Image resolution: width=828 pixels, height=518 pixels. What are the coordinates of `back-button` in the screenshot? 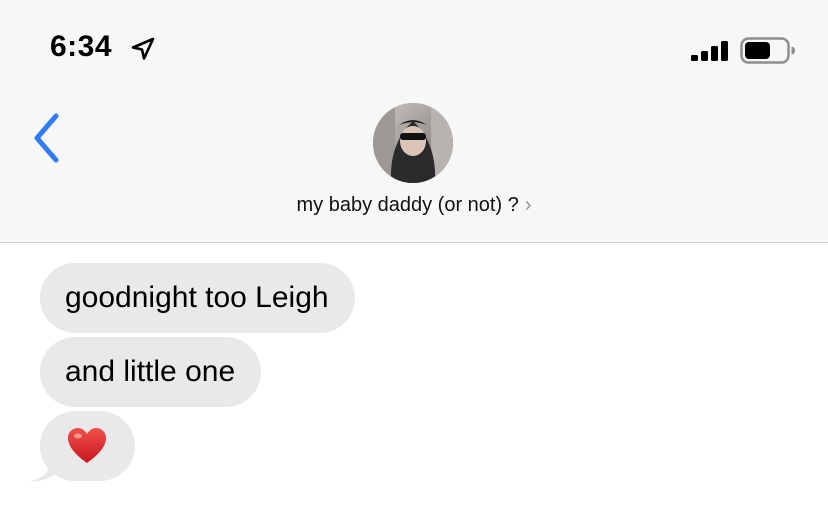 It's located at (48, 138).